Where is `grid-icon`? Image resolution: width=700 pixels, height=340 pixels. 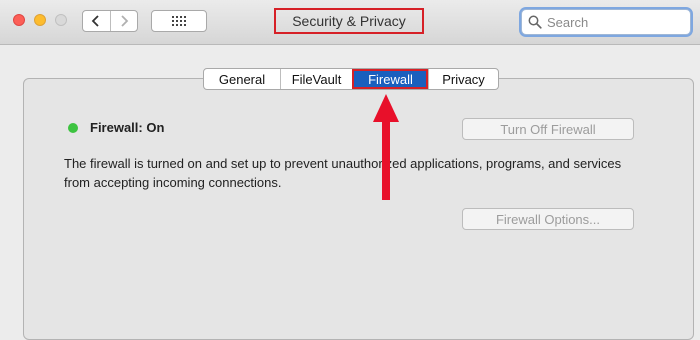
grid-icon is located at coordinates (179, 21).